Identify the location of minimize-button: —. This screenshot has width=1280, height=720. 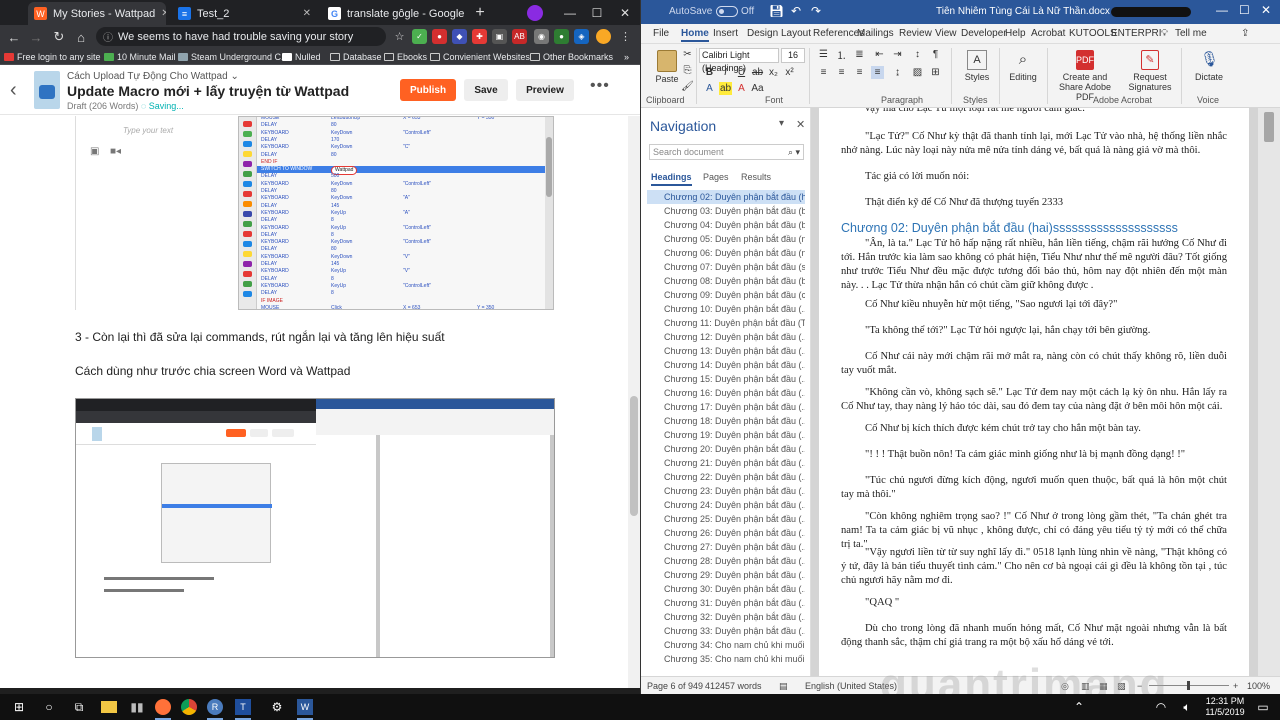
(570, 12).